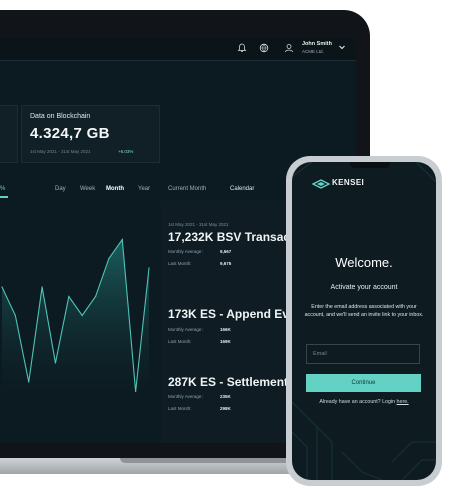  Describe the element at coordinates (198, 224) in the screenshot. I see `stats-period: 1st May 2021 - 31st May 2021` at that location.